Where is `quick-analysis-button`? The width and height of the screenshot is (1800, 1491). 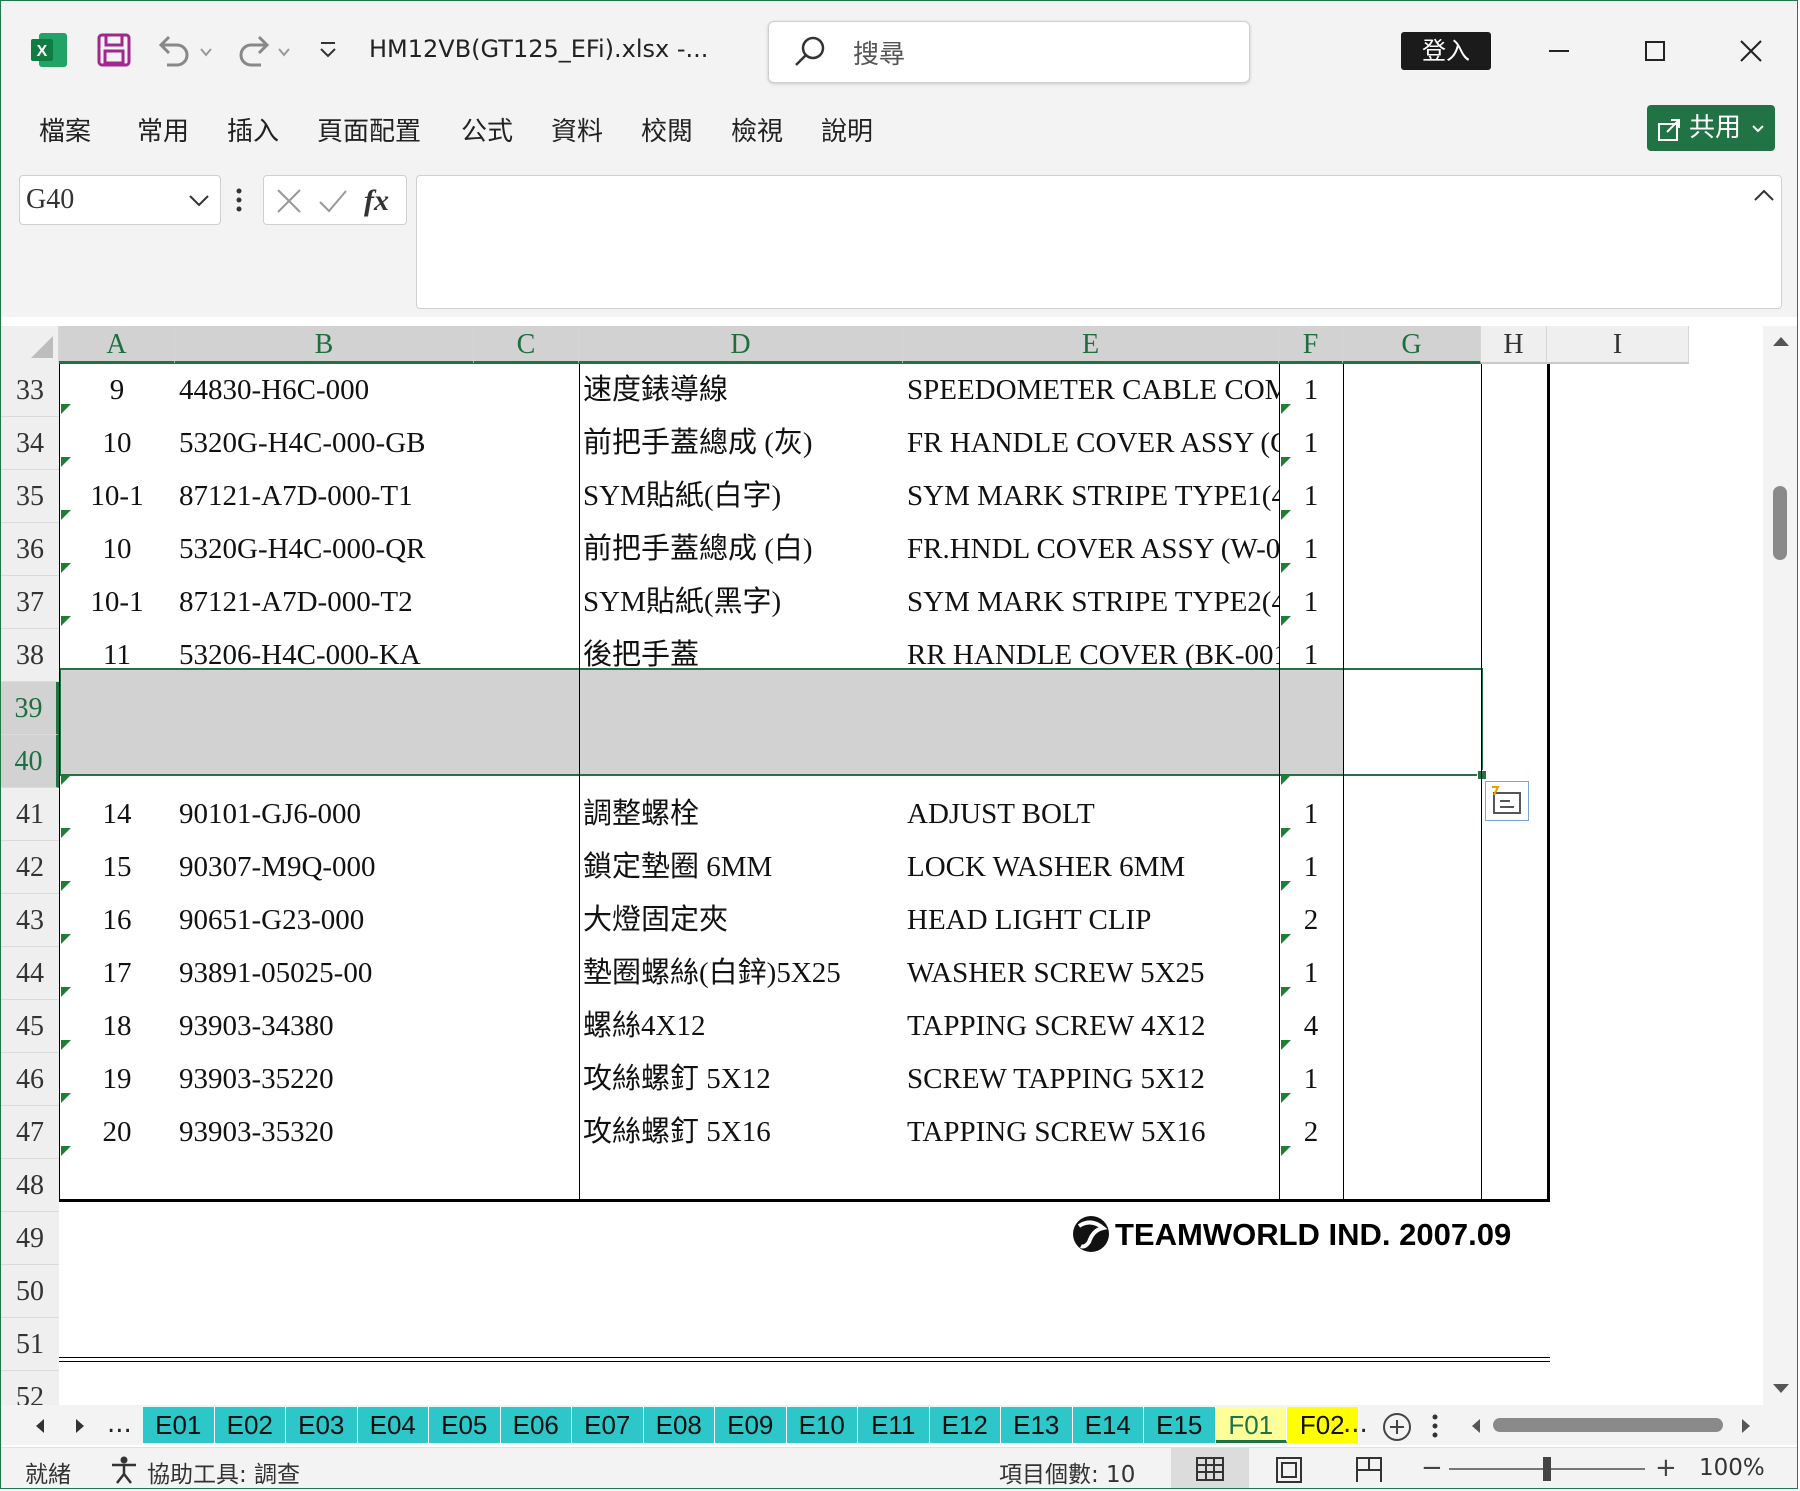
quick-analysis-button is located at coordinates (1507, 801).